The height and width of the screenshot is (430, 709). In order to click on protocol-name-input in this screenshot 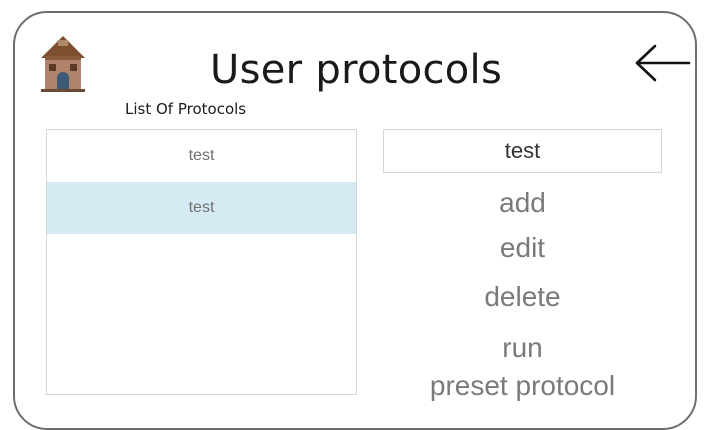, I will do `click(522, 151)`.